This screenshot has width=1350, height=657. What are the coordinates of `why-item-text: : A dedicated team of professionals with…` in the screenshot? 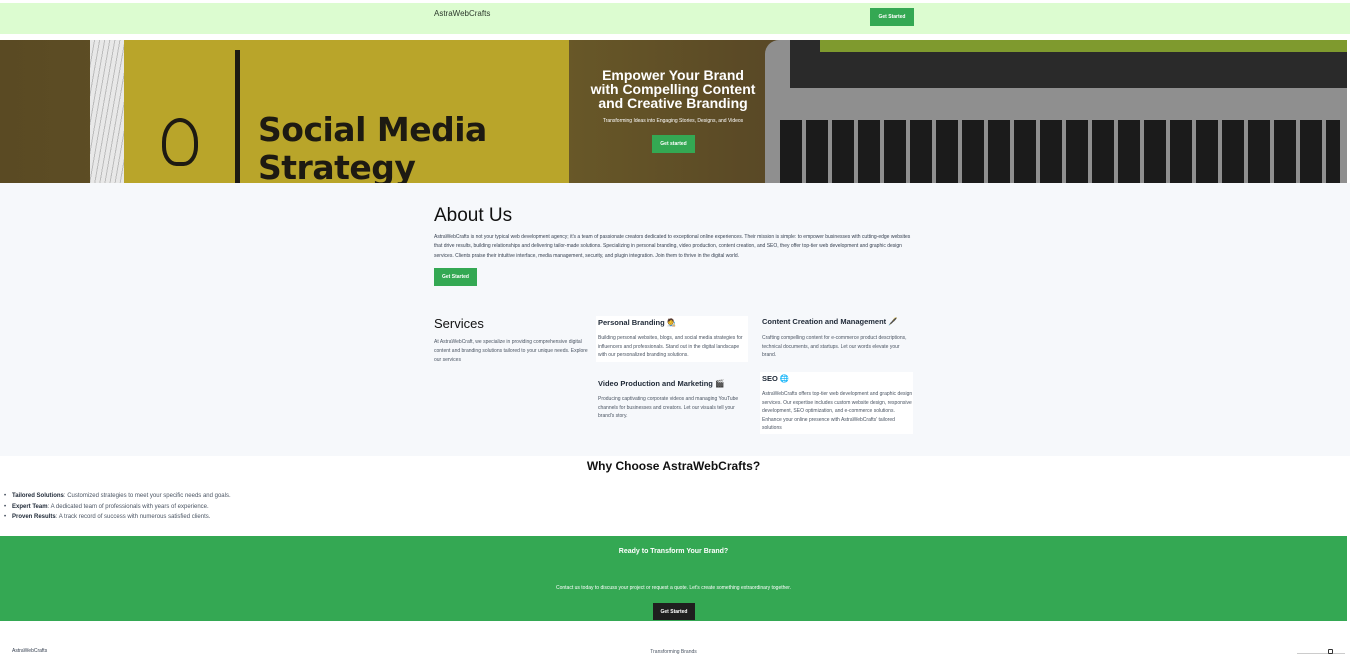 It's located at (128, 506).